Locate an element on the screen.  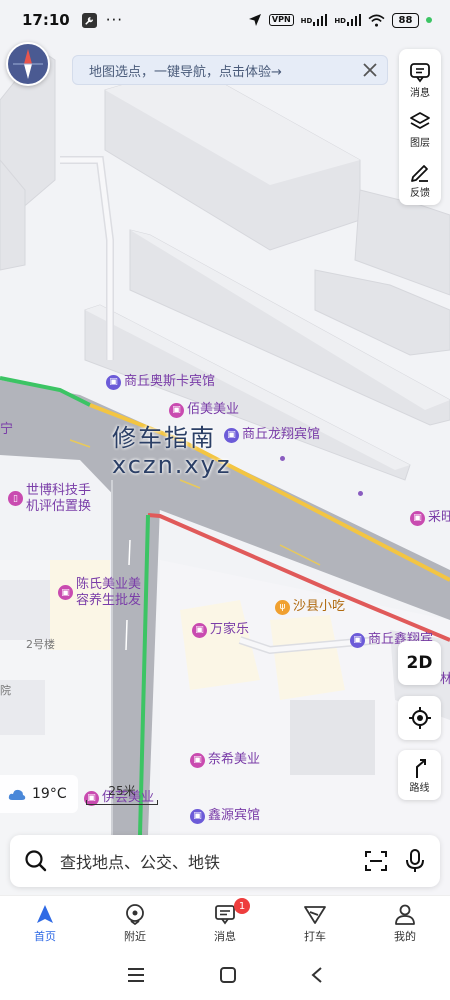
watermark-title: 修车指南 is located at coordinates (164, 438).